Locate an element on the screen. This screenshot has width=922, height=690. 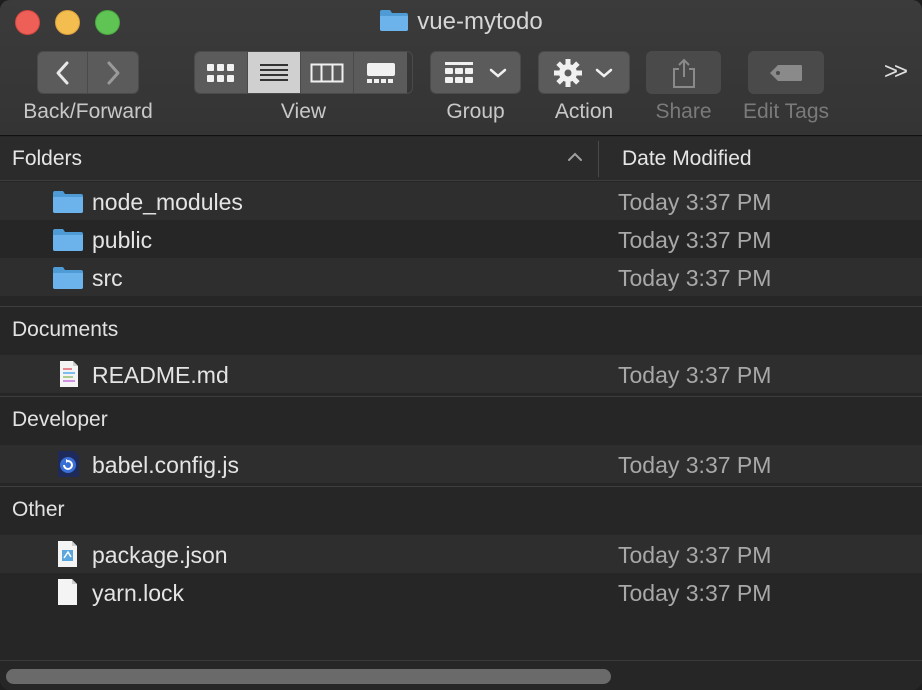
empty-list-area is located at coordinates (461, 640).